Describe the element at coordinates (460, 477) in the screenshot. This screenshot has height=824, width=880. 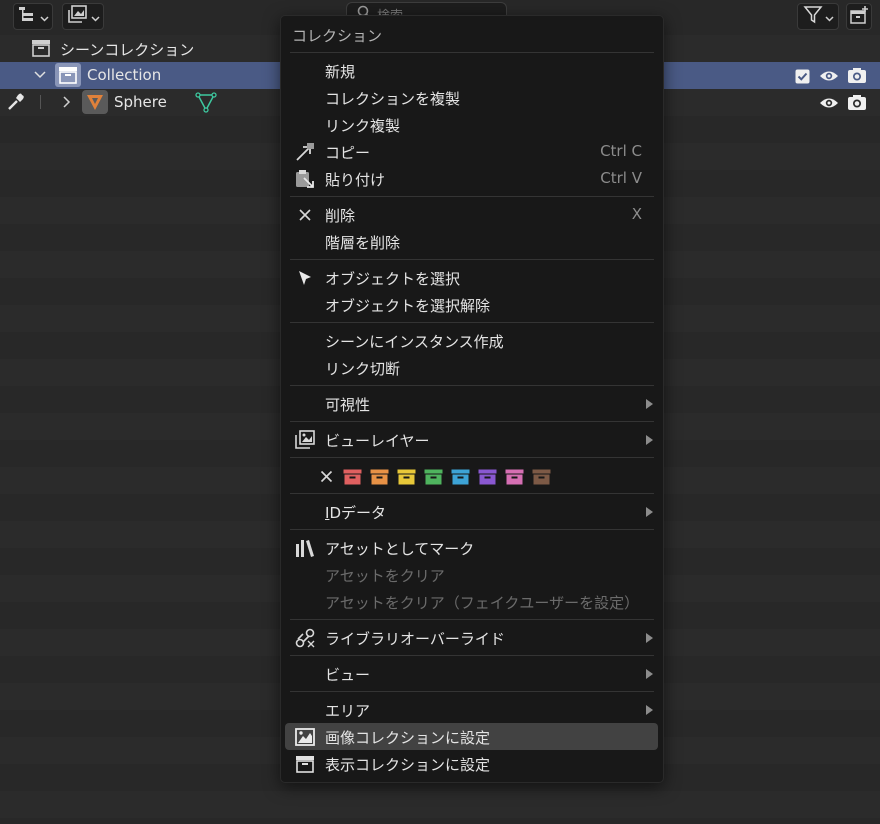
I see `color-tag-5-icon` at that location.